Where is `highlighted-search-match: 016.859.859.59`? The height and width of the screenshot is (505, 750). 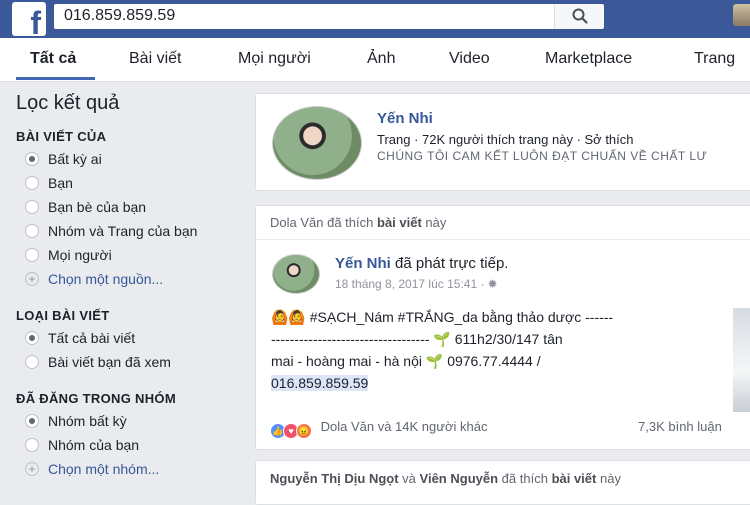
highlighted-search-match: 016.859.859.59 is located at coordinates (320, 383).